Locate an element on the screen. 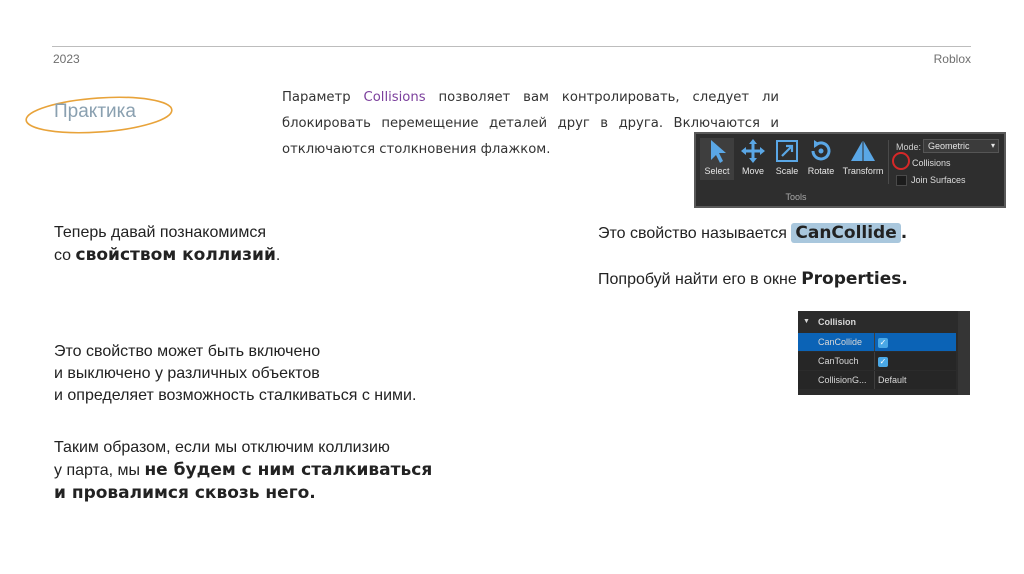  property-row-cancollide: CanCollide ✓ is located at coordinates (877, 342).